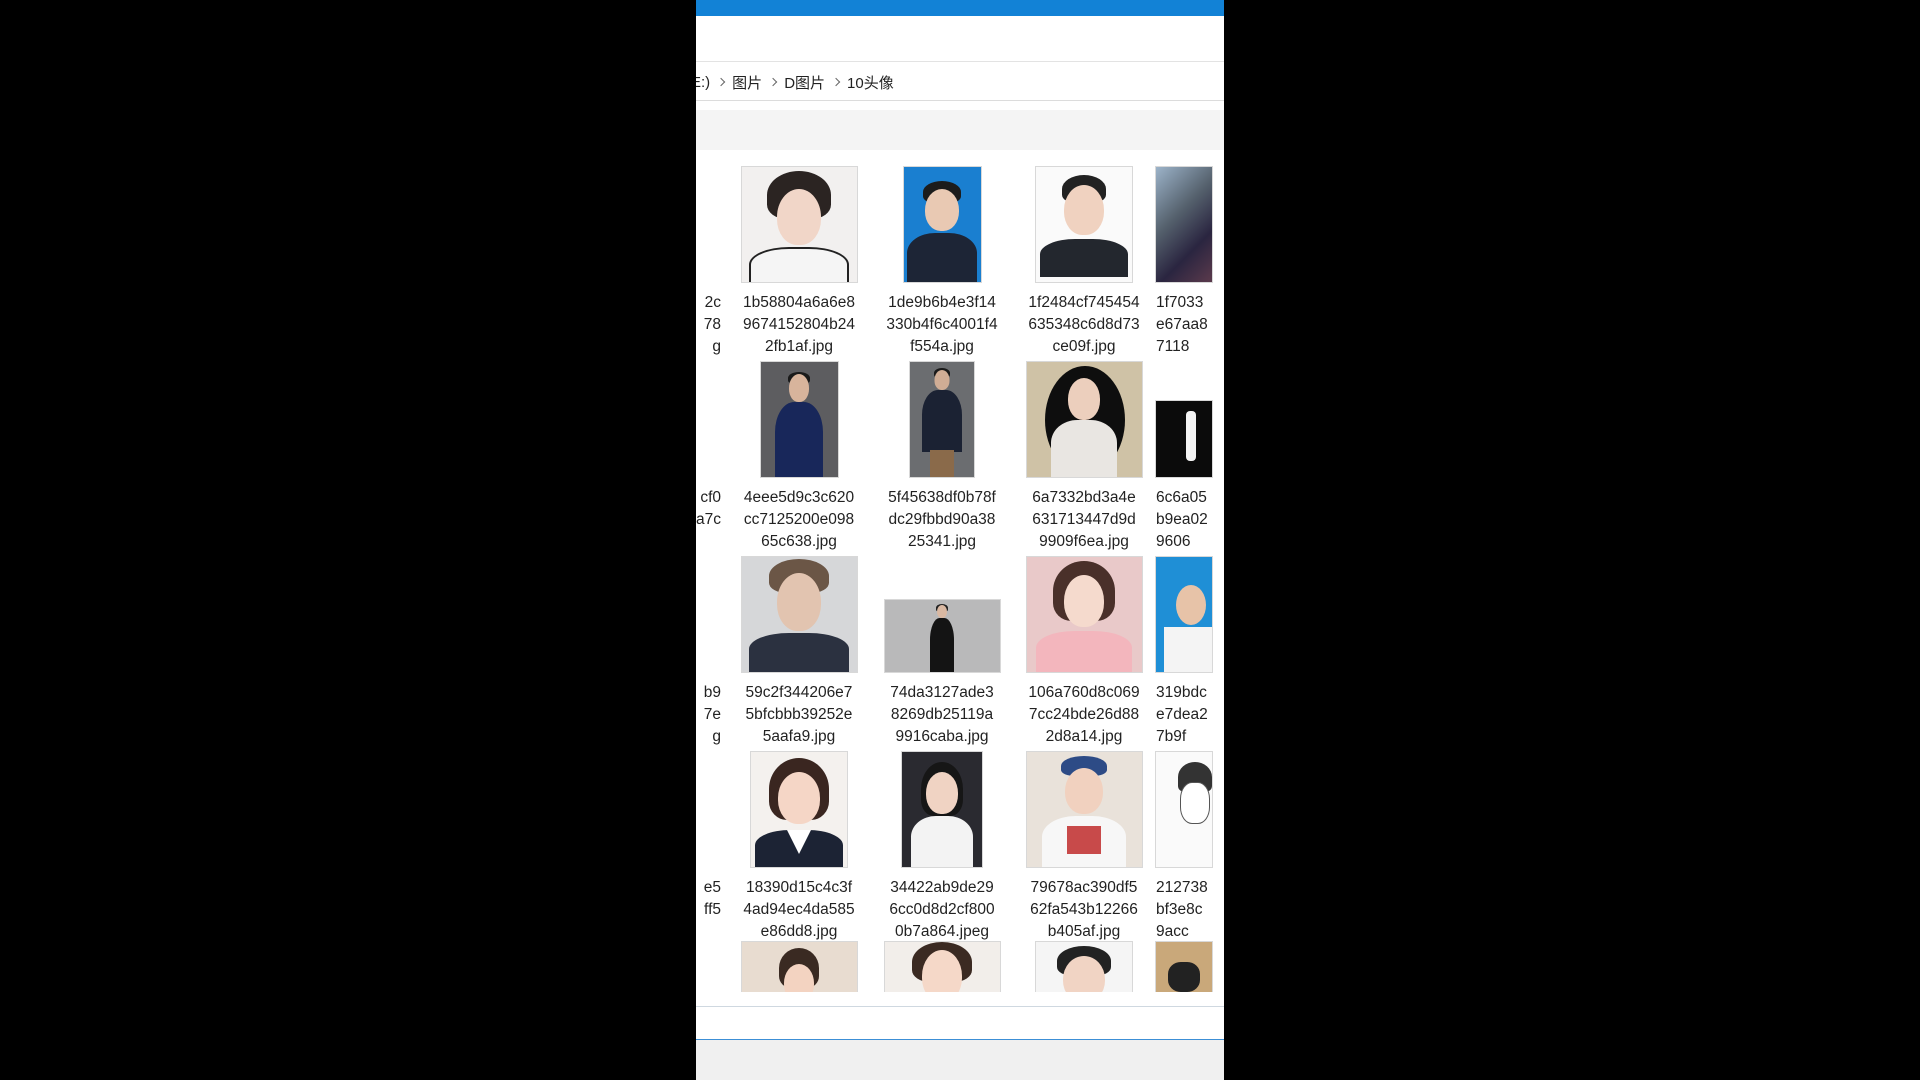  Describe the element at coordinates (960, 8) in the screenshot. I see `title-bar` at that location.